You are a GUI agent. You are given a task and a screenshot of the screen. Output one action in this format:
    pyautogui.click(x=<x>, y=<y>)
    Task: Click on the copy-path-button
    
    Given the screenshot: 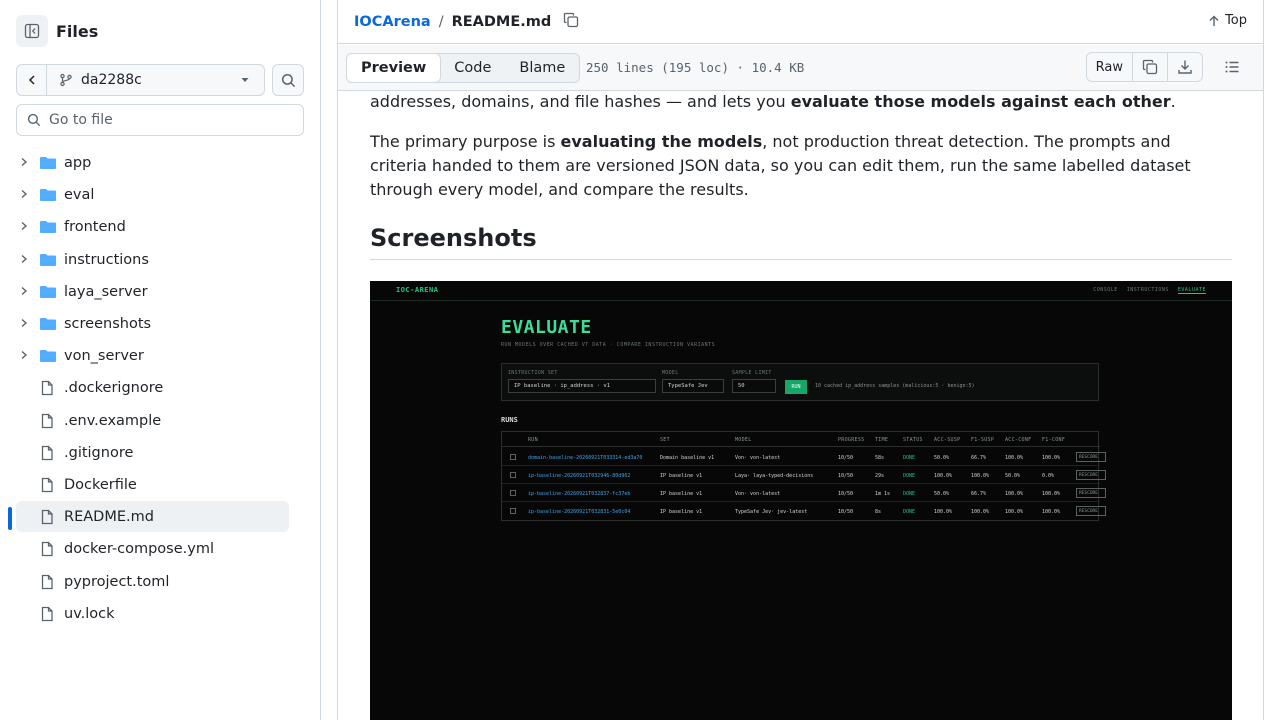 What is the action you would take?
    pyautogui.click(x=571, y=22)
    